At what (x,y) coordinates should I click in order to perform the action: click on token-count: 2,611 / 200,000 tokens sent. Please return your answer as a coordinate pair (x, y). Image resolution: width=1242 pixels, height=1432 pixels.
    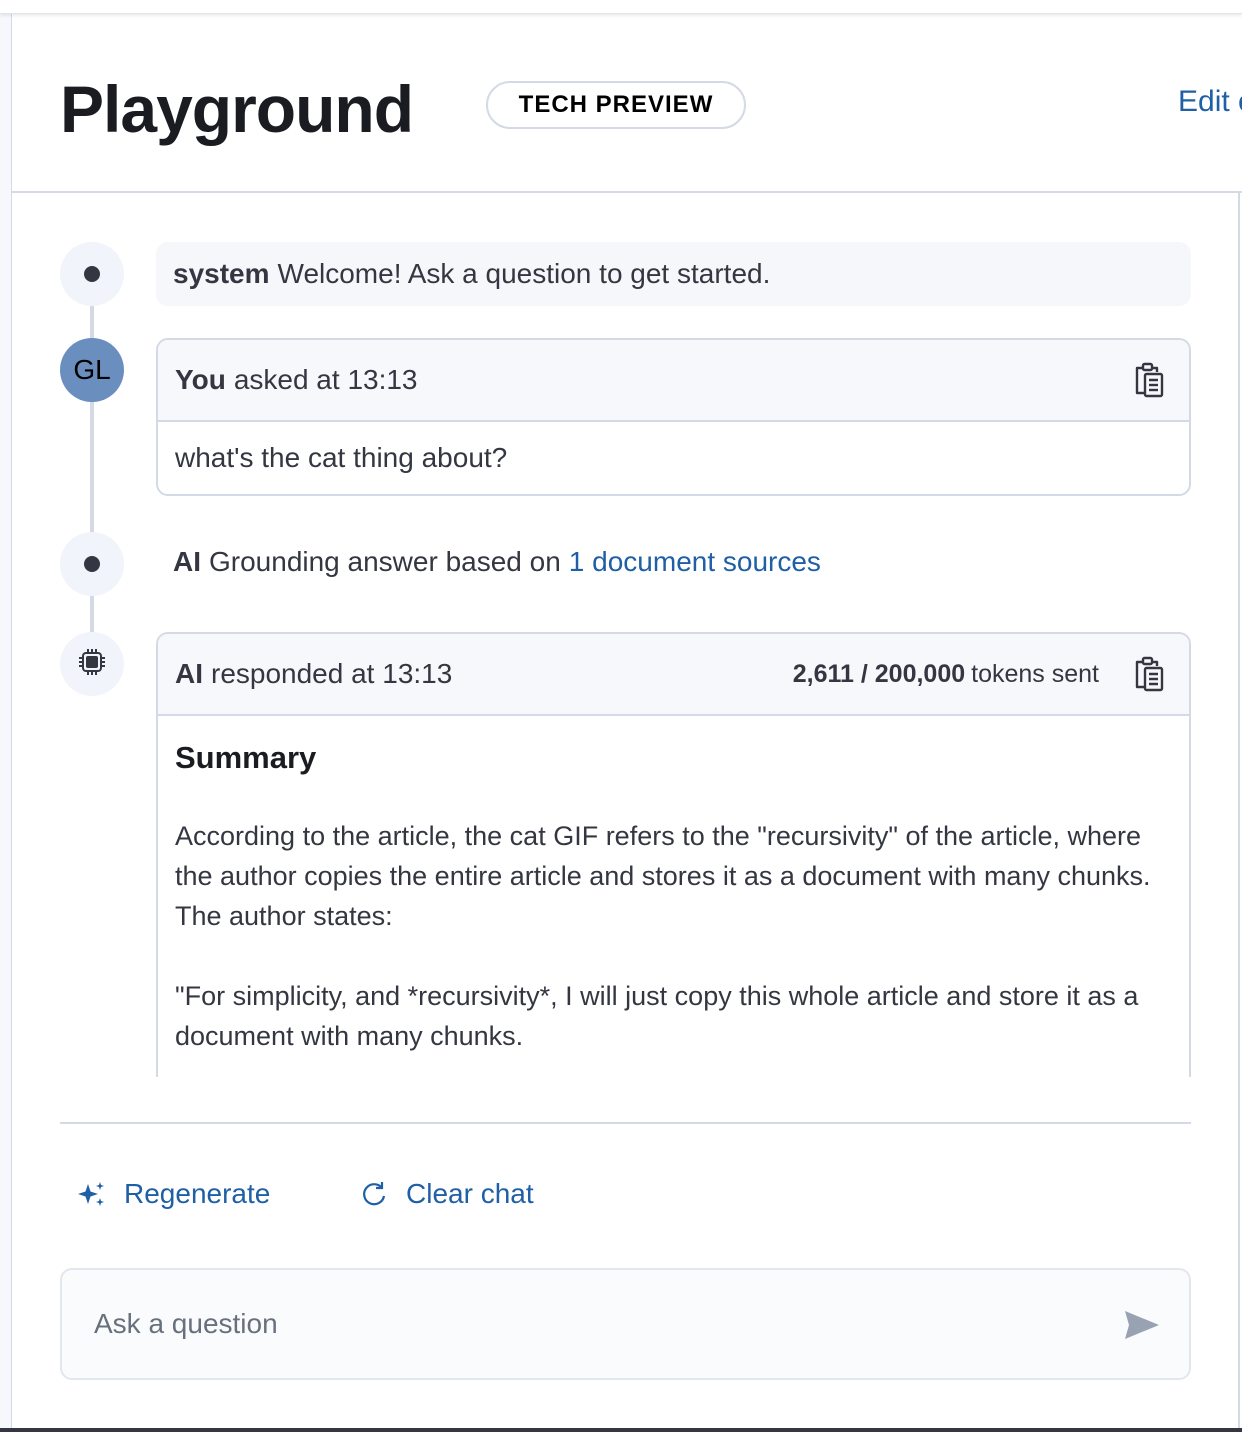
    Looking at the image, I should click on (946, 674).